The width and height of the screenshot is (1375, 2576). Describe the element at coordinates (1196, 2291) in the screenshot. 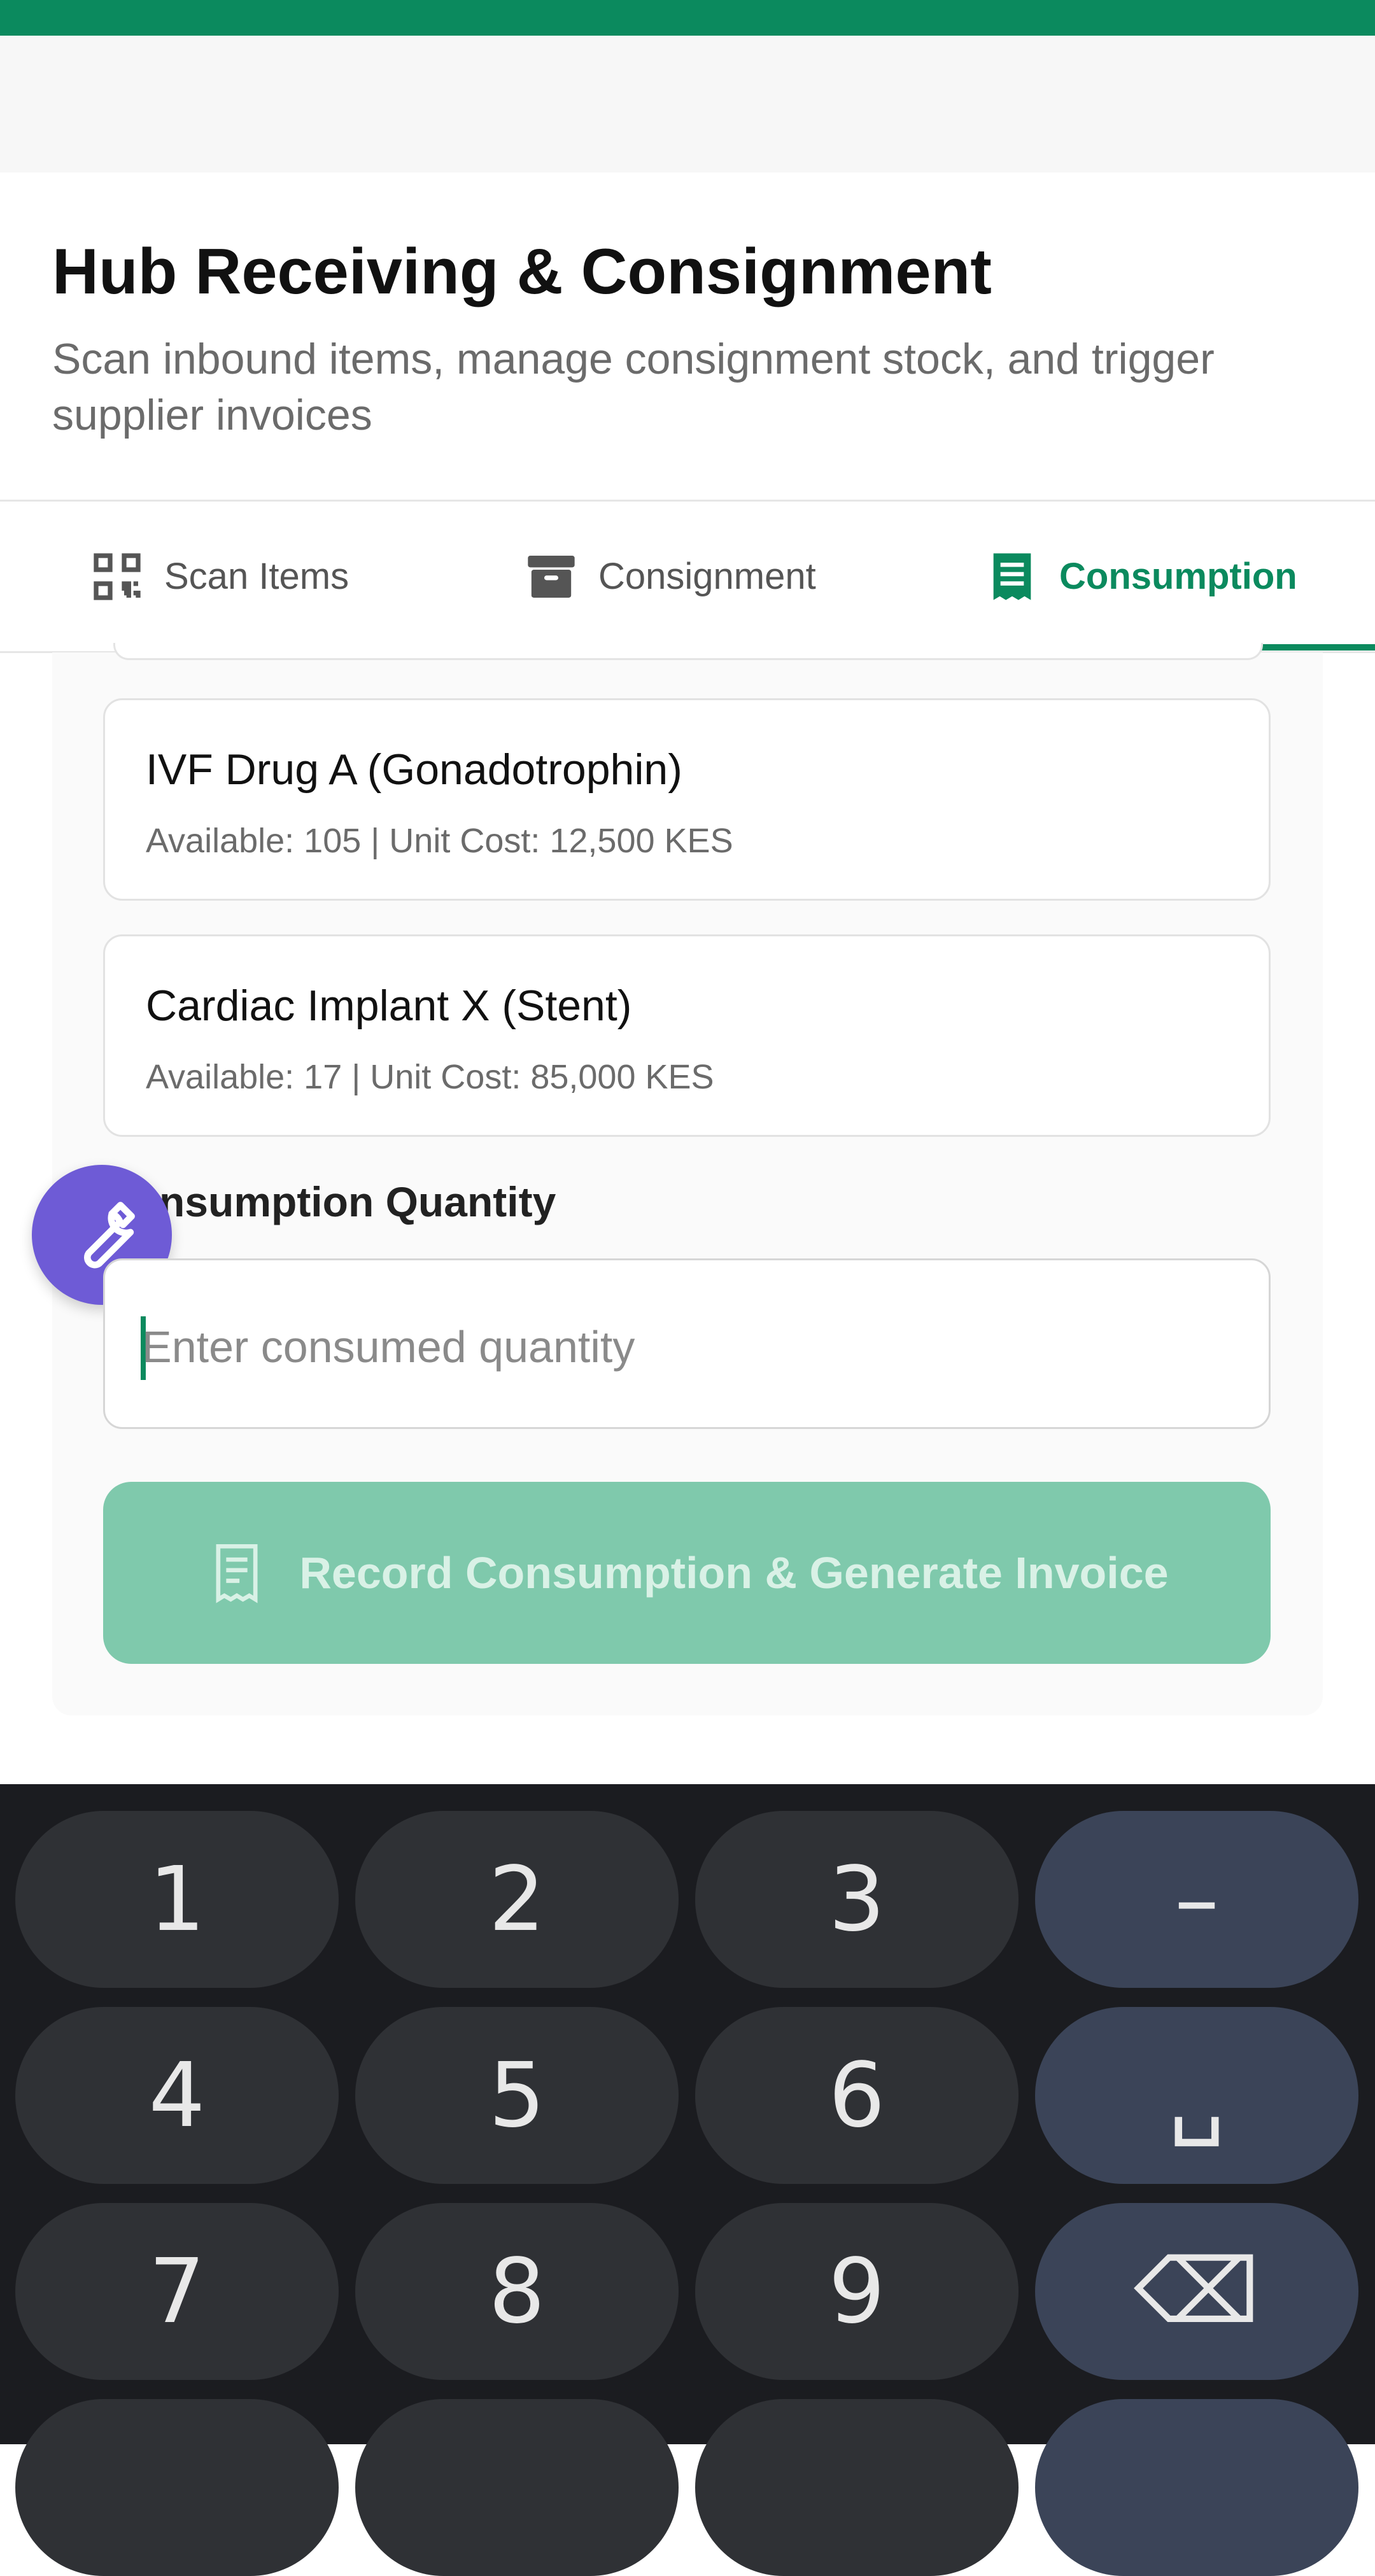

I see `key-backspace: ⌫` at that location.